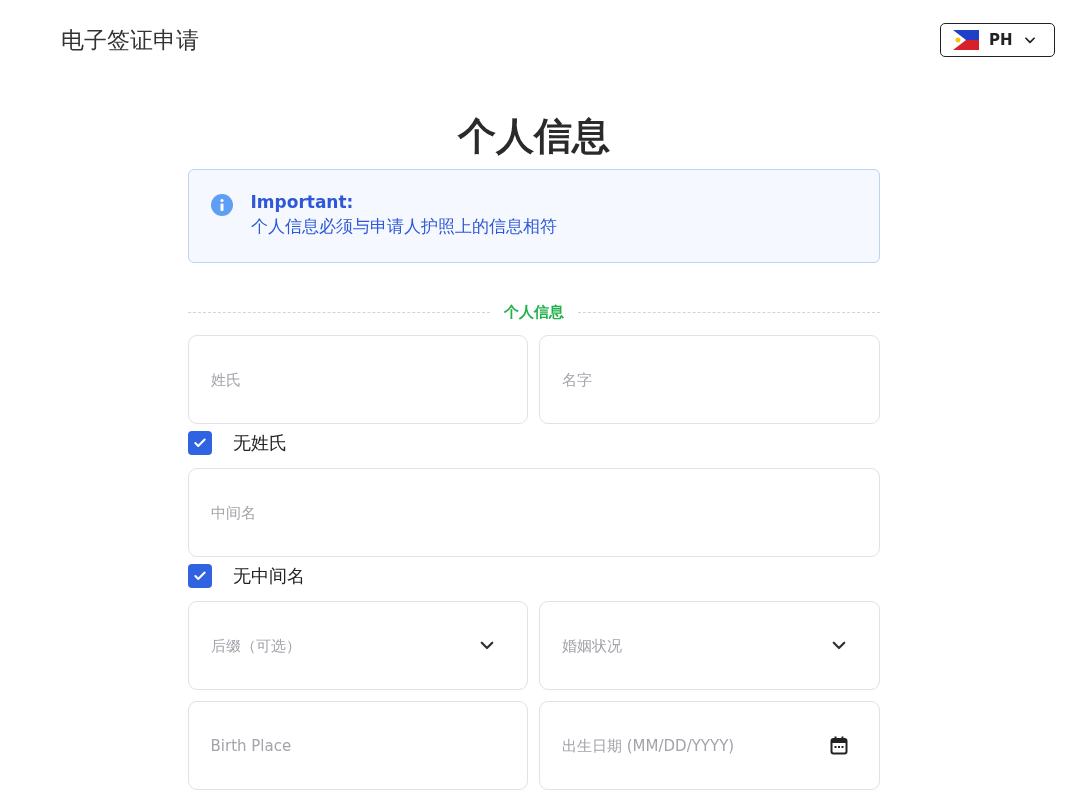 Image resolution: width=1067 pixels, height=791 pixels. I want to click on section-title: 个人信息, so click(533, 312).